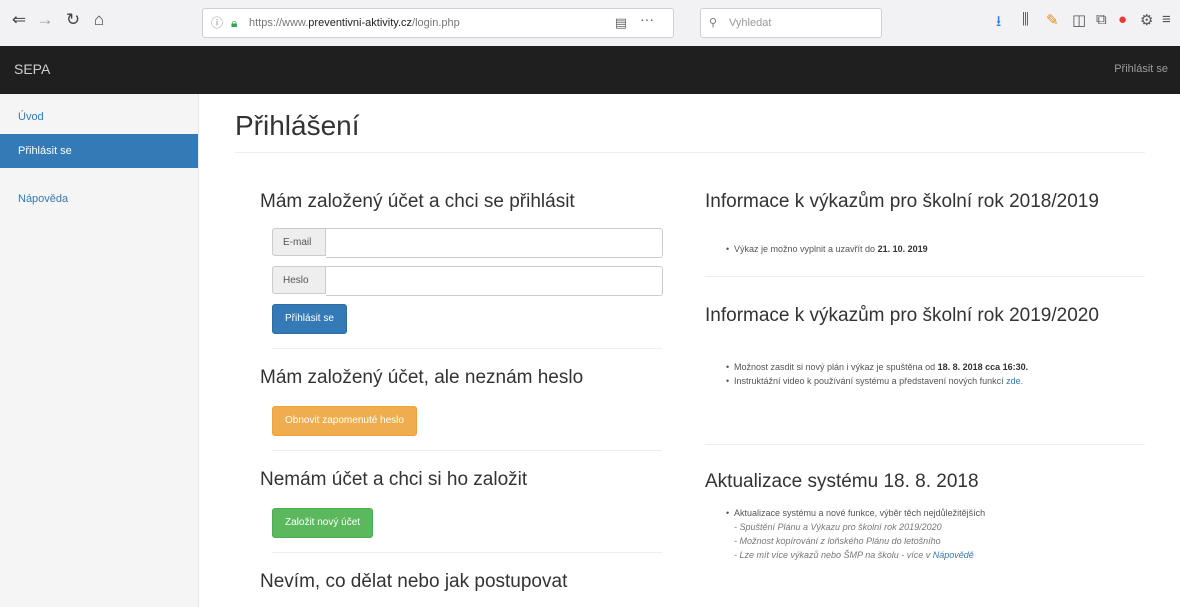  What do you see at coordinates (309, 319) in the screenshot?
I see `login-button: Přihlásit se` at bounding box center [309, 319].